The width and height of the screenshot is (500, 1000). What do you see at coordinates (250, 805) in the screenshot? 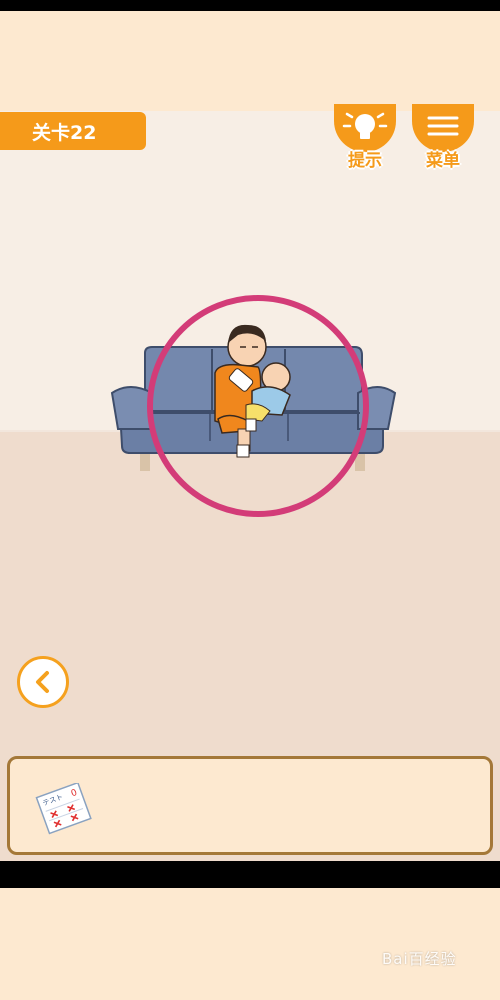
I see `item-inventory: テスト 0` at bounding box center [250, 805].